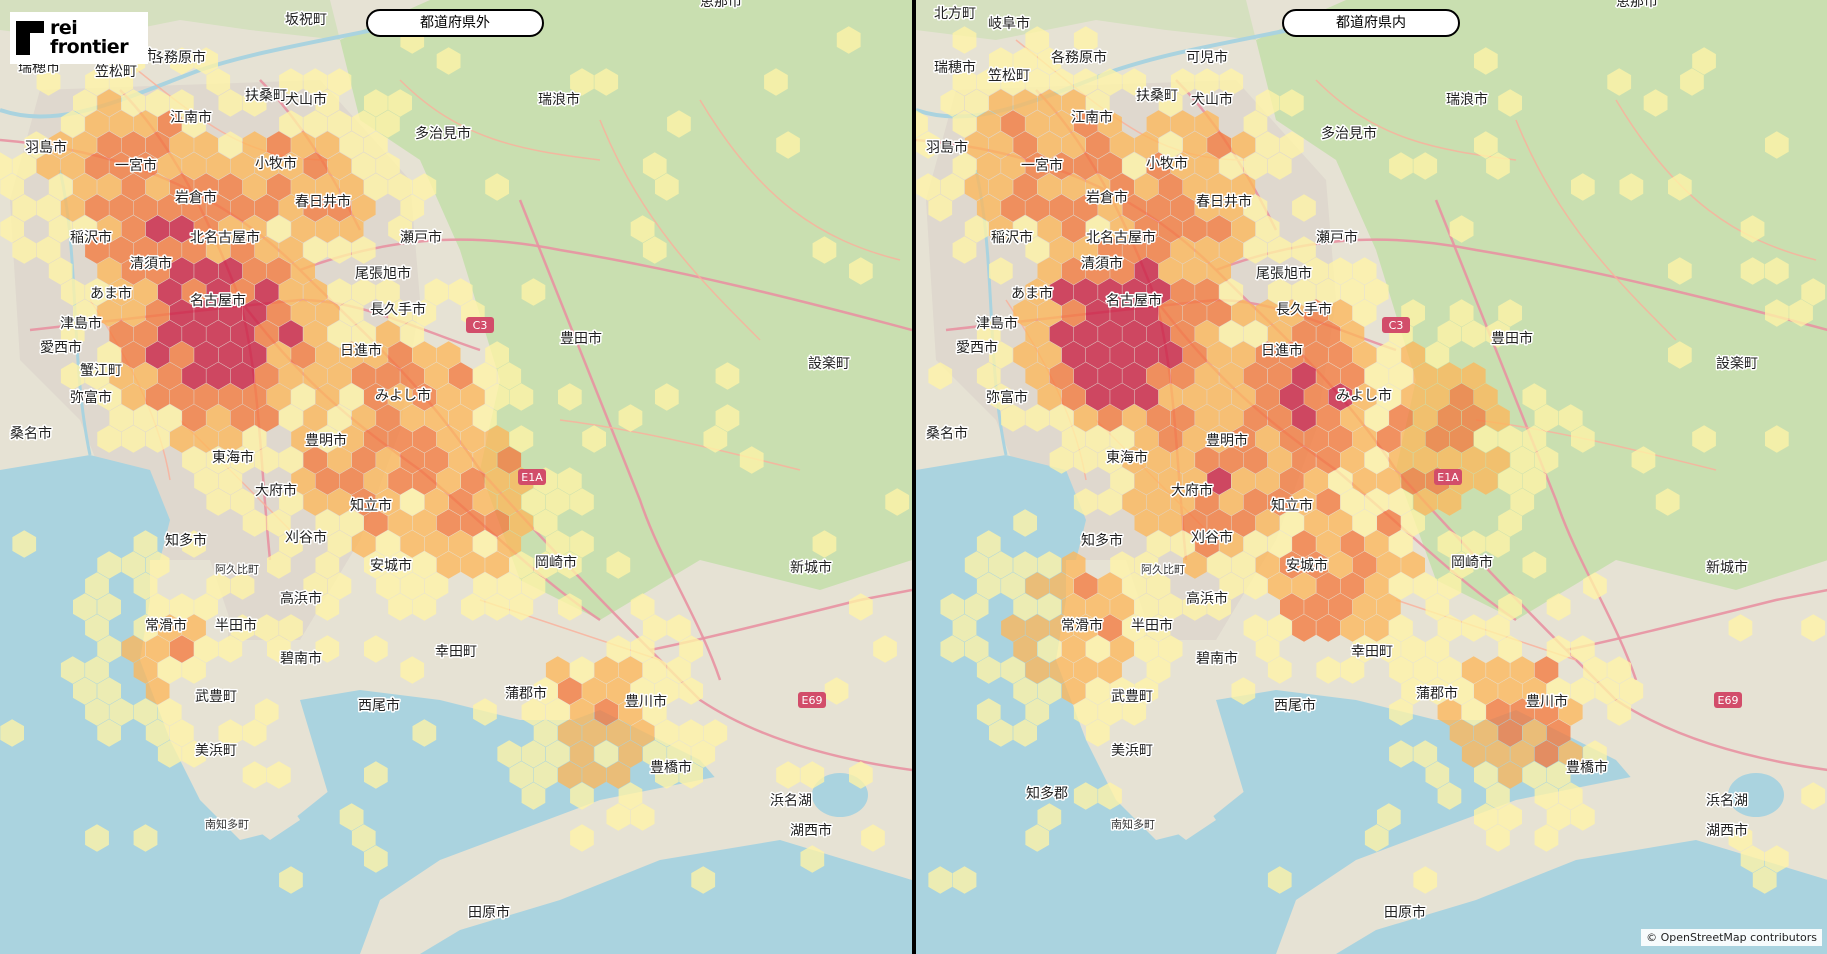  What do you see at coordinates (306, 537) in the screenshot?
I see `place-label: 刈谷市` at bounding box center [306, 537].